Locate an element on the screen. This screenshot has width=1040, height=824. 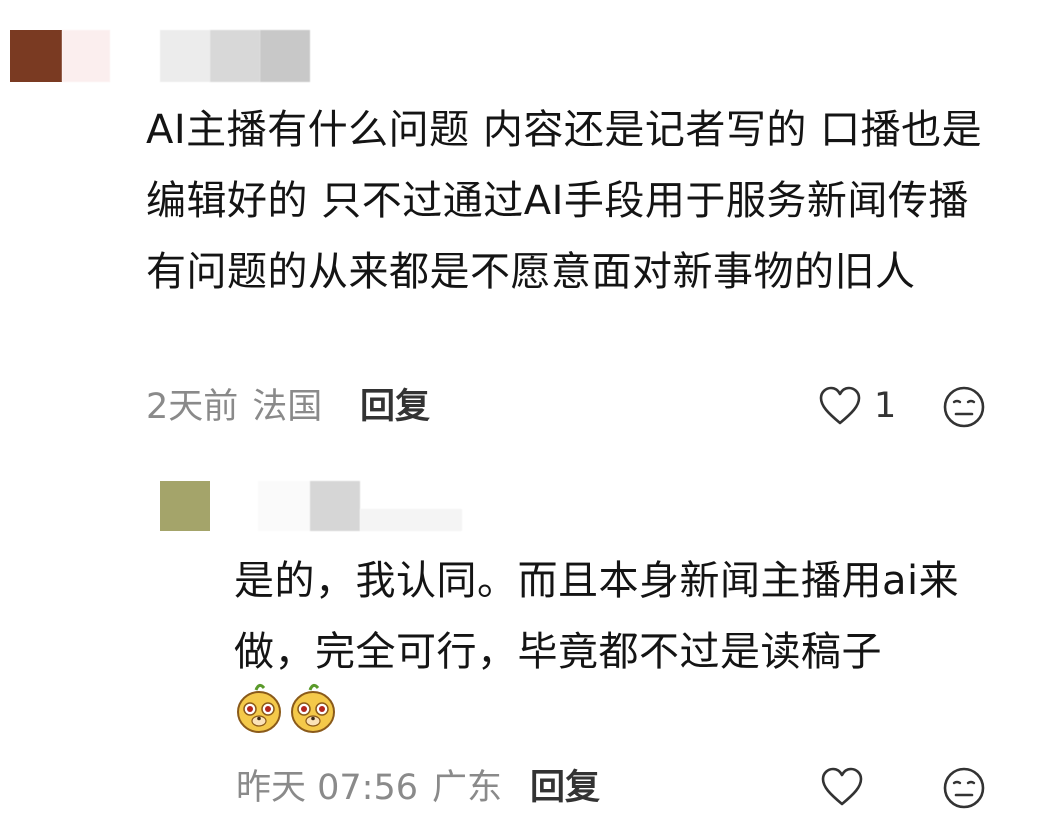
reply-like-button is located at coordinates (842, 787).